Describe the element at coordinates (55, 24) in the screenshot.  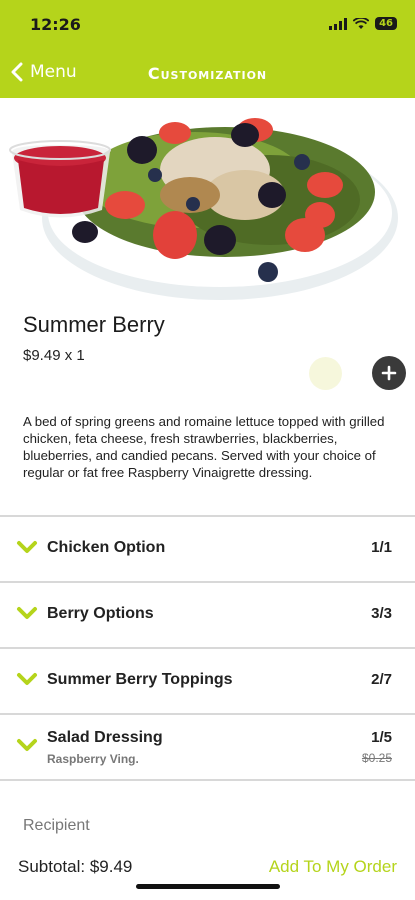
I see `status-time: 12:26` at that location.